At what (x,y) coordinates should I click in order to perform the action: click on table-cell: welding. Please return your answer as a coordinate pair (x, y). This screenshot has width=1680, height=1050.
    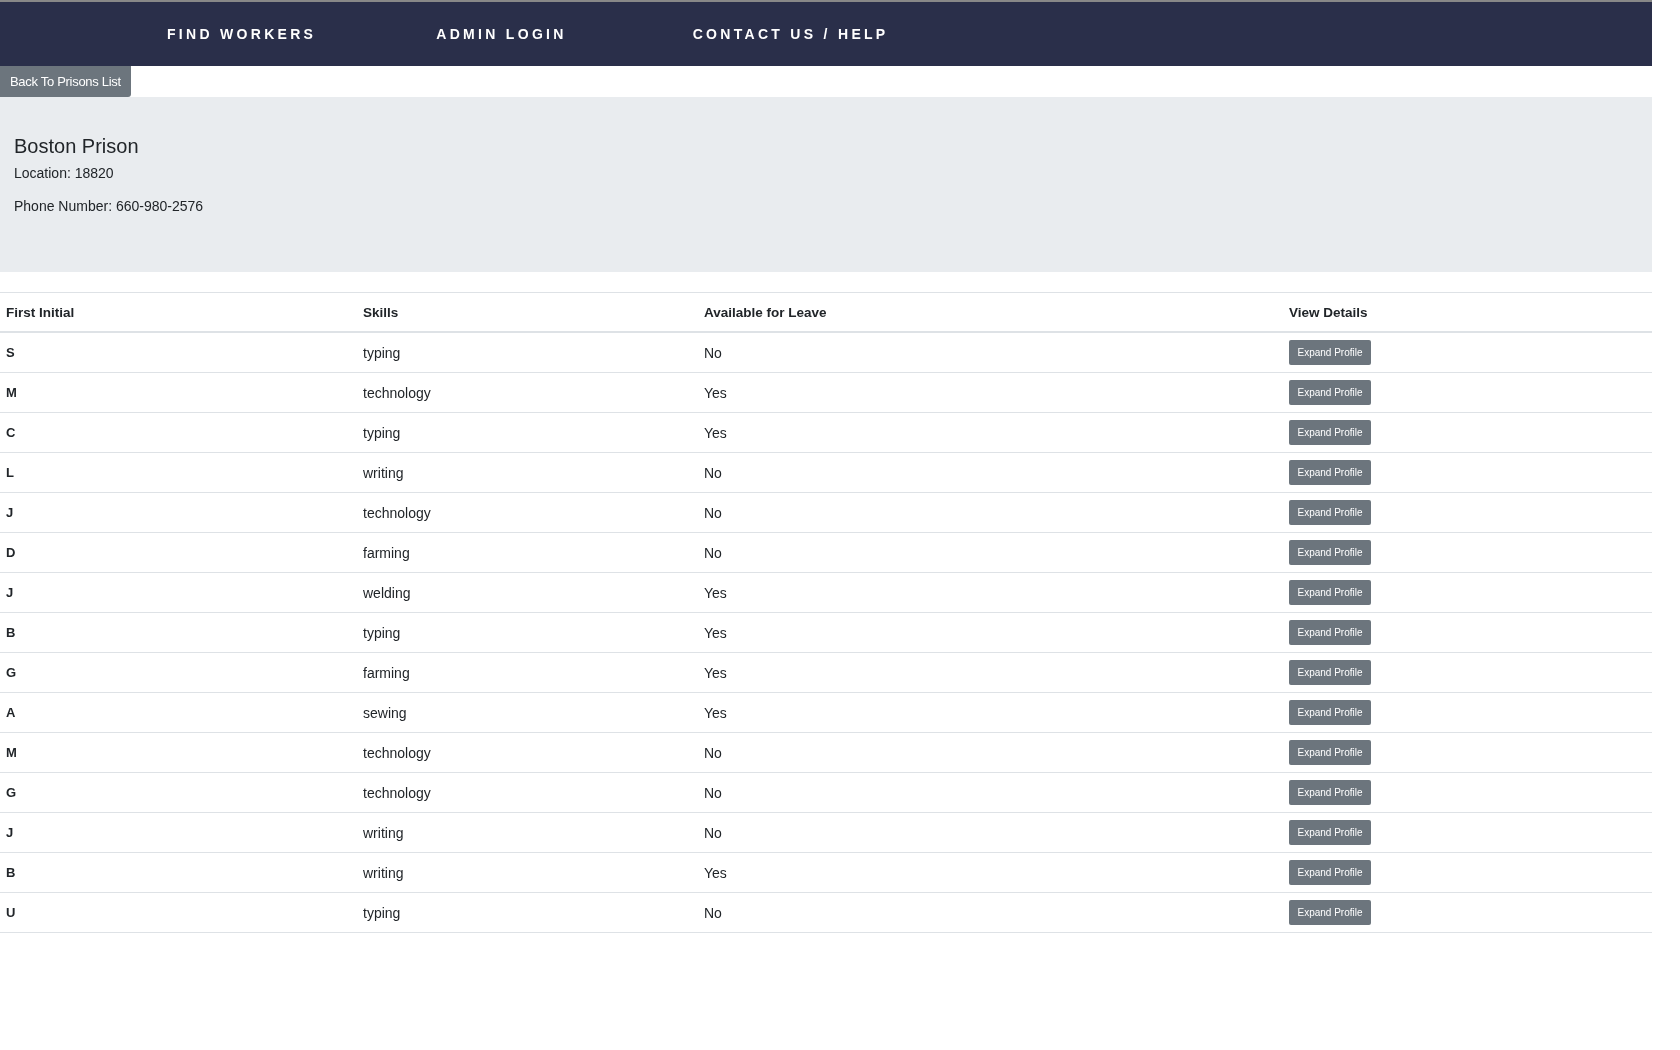
    Looking at the image, I should click on (527, 592).